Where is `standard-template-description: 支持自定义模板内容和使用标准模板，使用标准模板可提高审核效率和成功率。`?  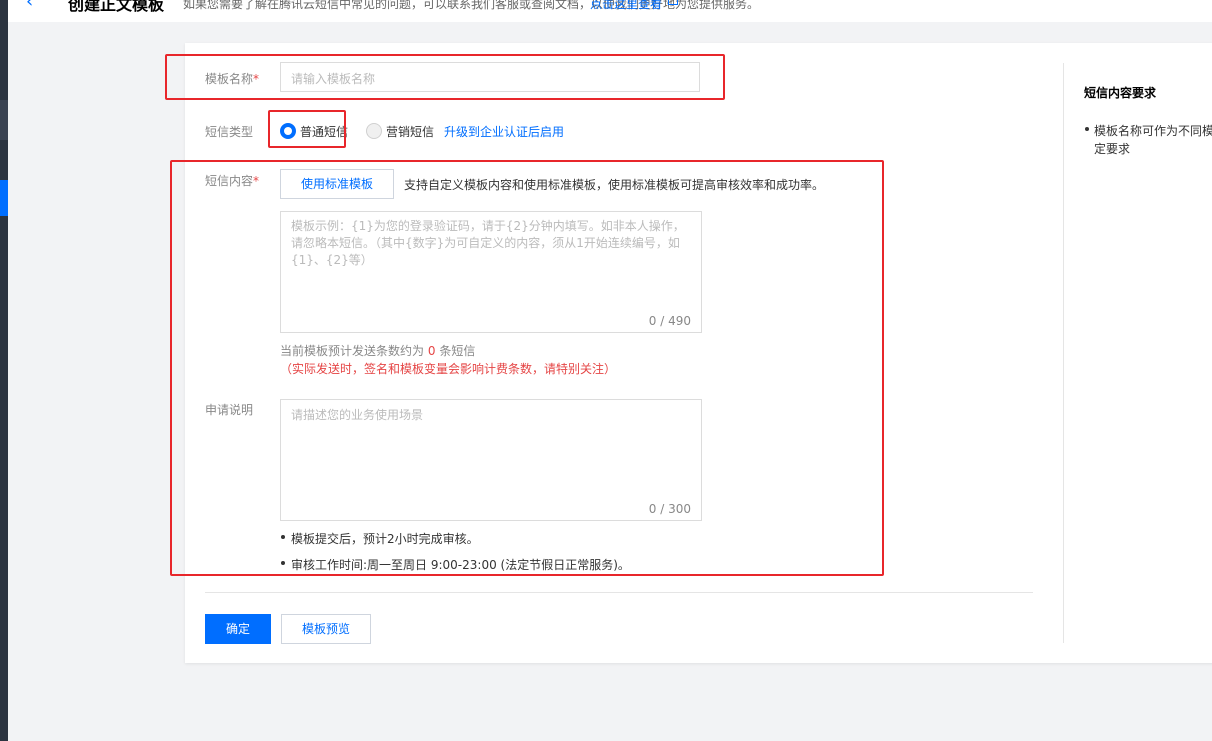 standard-template-description: 支持自定义模板内容和使用标准模板，使用标准模板可提高审核效率和成功率。 is located at coordinates (614, 185).